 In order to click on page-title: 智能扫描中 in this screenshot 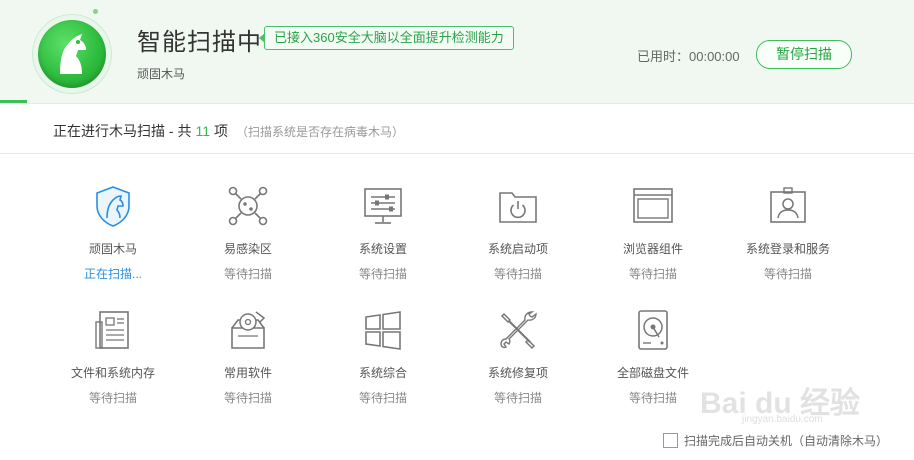, I will do `click(199, 42)`.